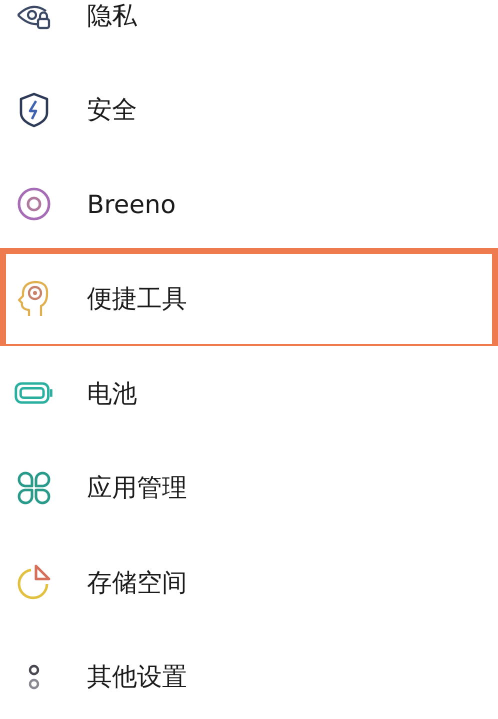  What do you see at coordinates (34, 298) in the screenshot?
I see `head-icon` at bounding box center [34, 298].